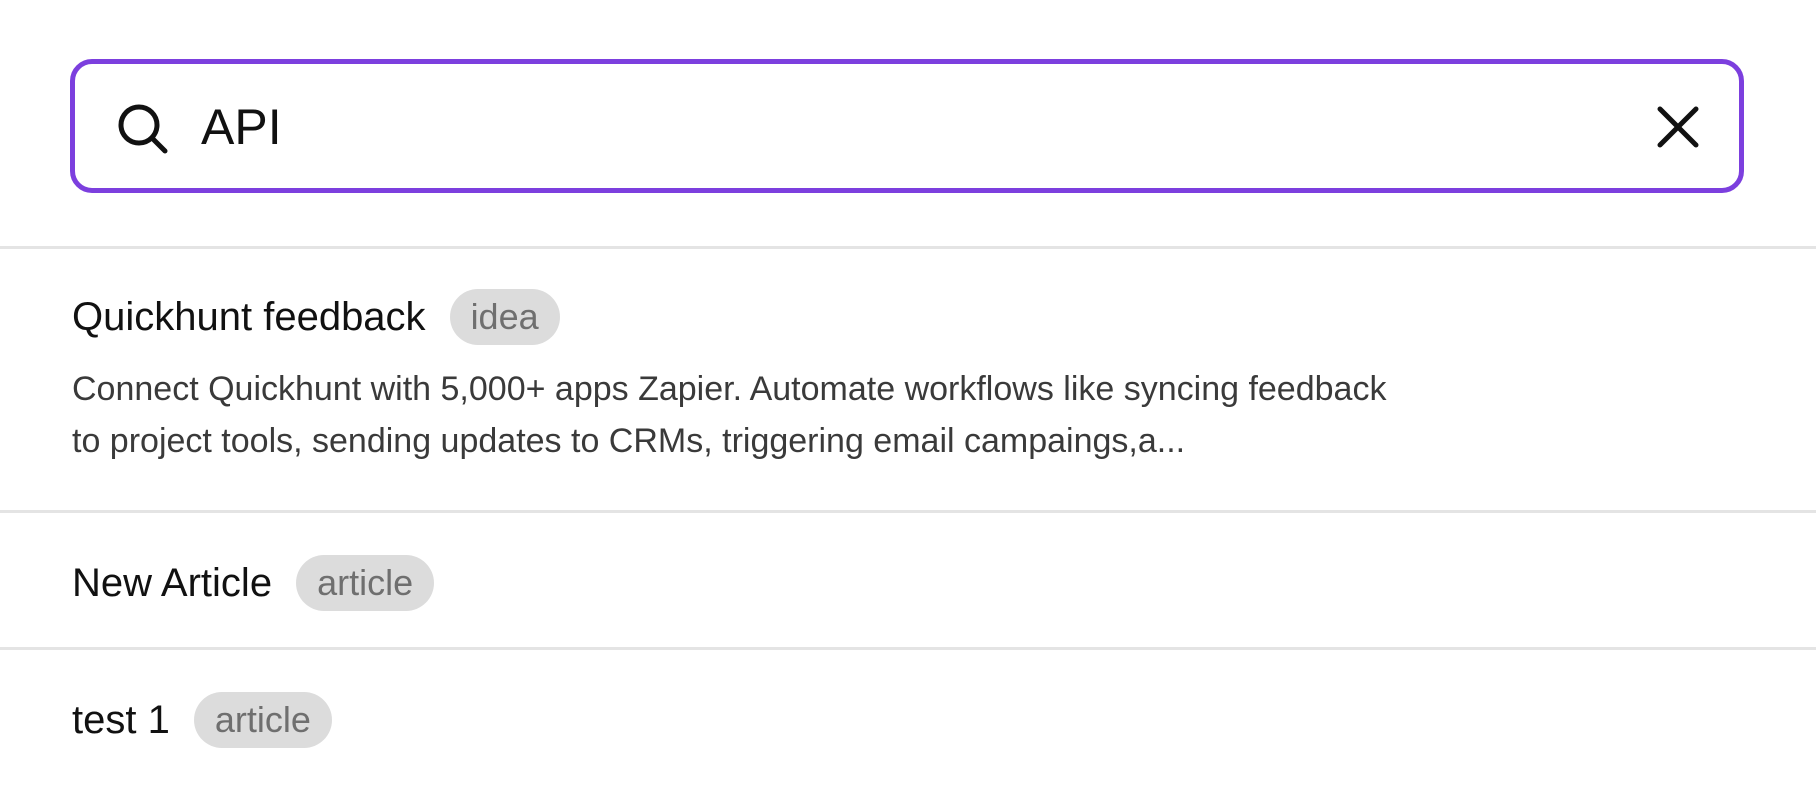  I want to click on result-title: test 1, so click(121, 719).